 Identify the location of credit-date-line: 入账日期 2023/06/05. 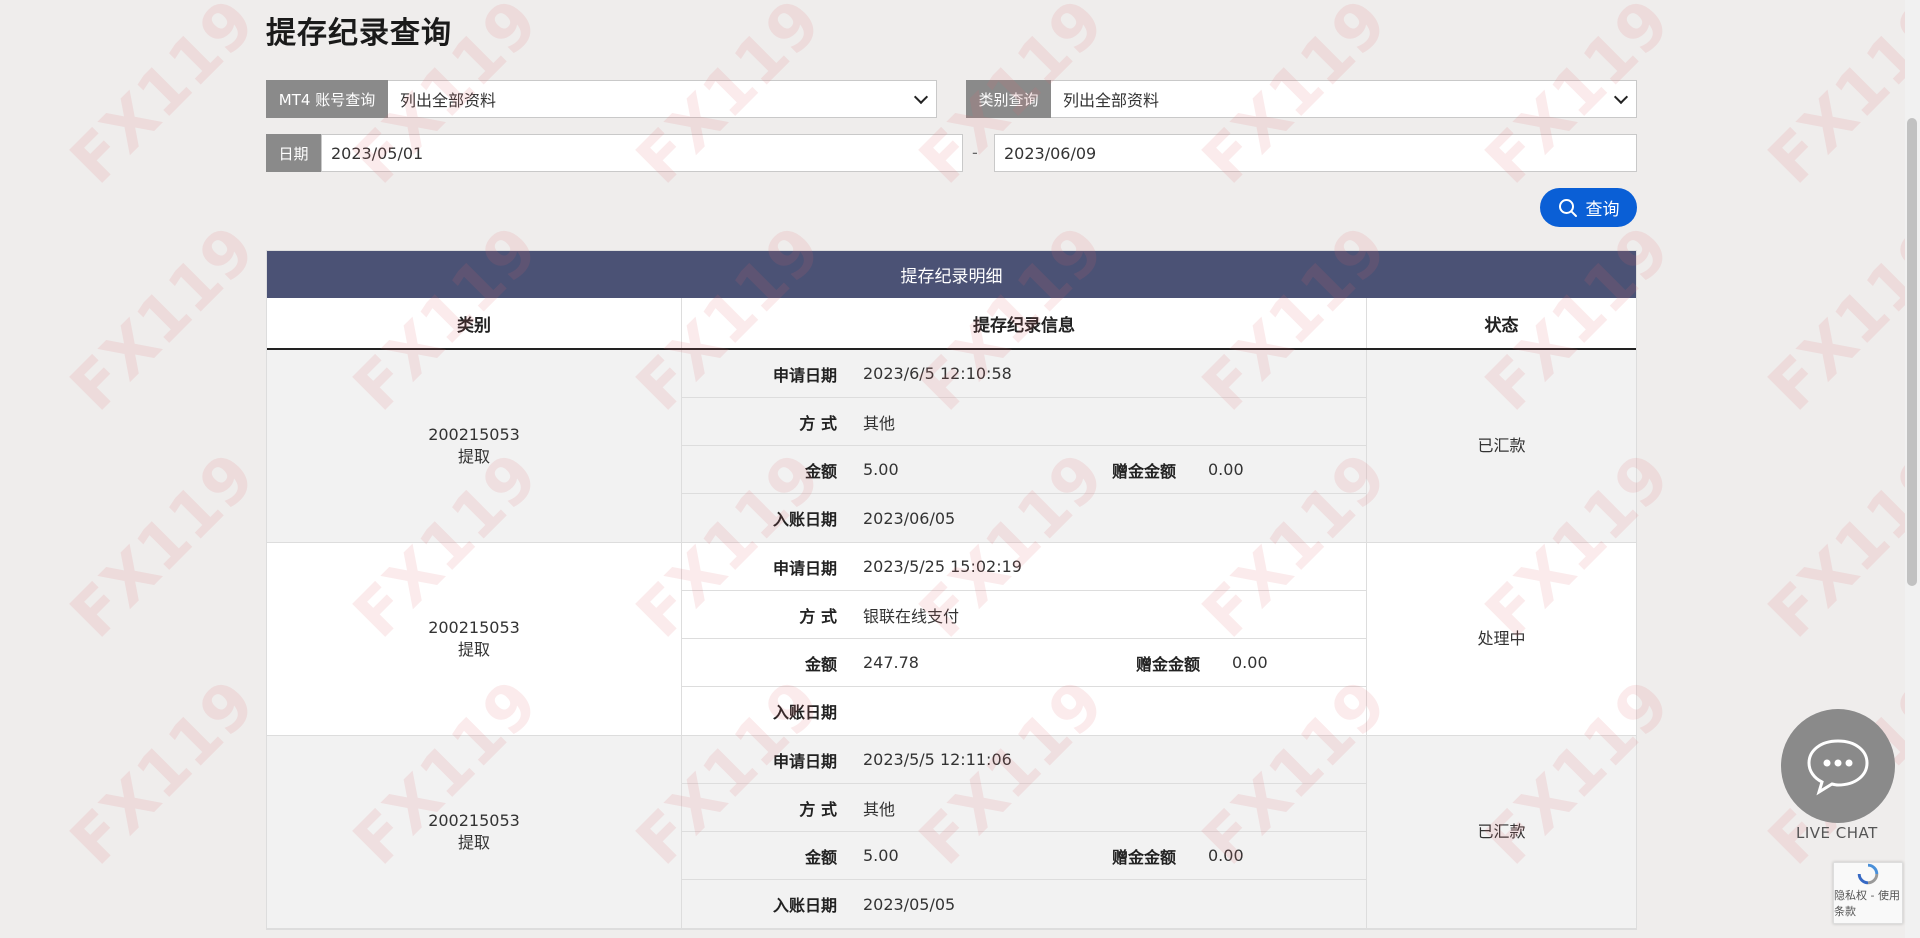
(1024, 518).